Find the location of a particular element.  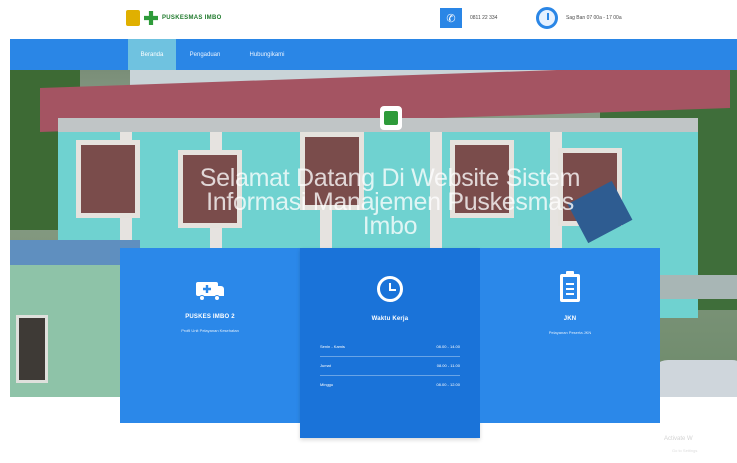

main-nav: Beranda Pengaduan Hubungikami is located at coordinates (373, 54).